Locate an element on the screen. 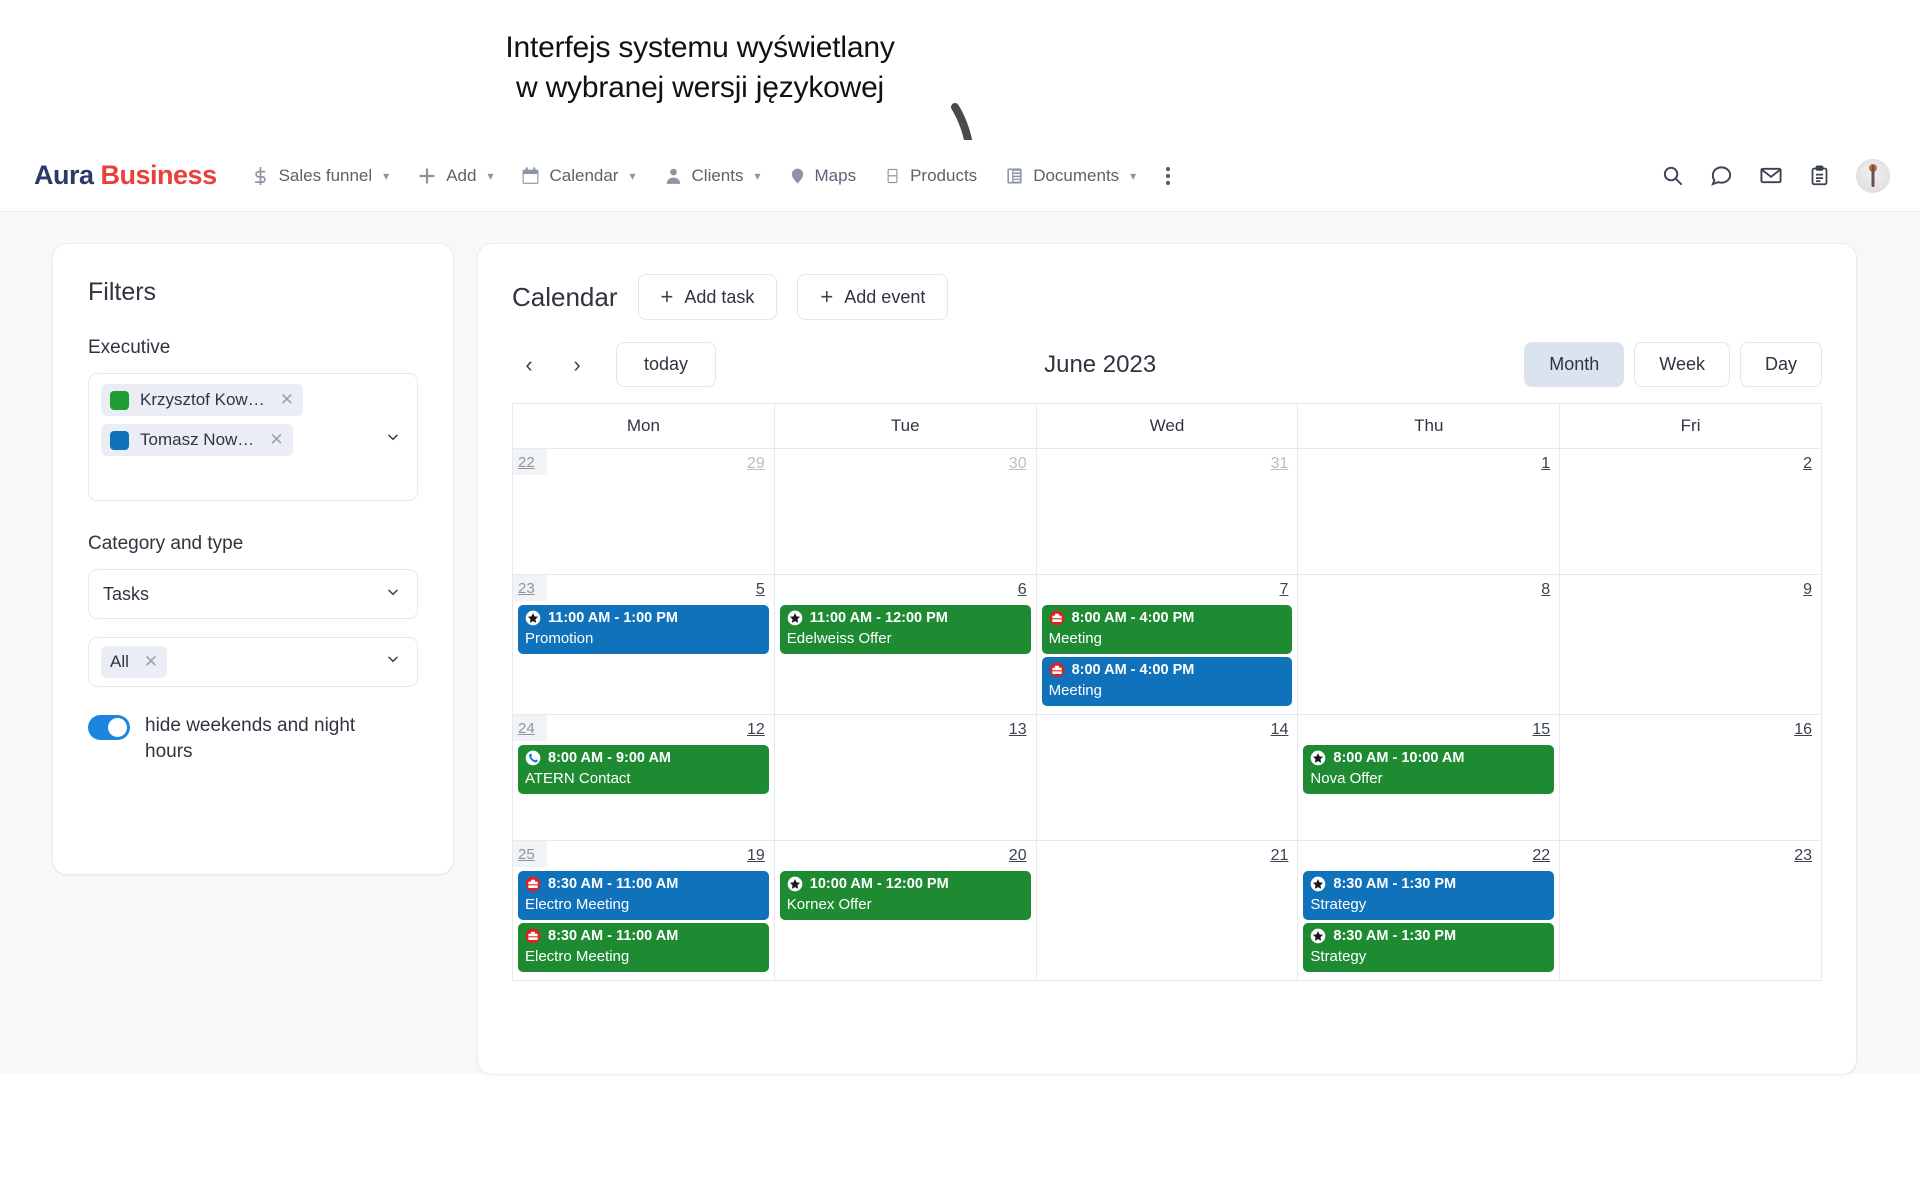 This screenshot has width=1920, height=1200. calendar-day-cell: 8 is located at coordinates (1429, 644).